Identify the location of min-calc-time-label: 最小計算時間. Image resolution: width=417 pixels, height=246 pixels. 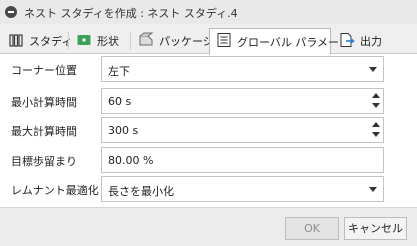
(44, 102).